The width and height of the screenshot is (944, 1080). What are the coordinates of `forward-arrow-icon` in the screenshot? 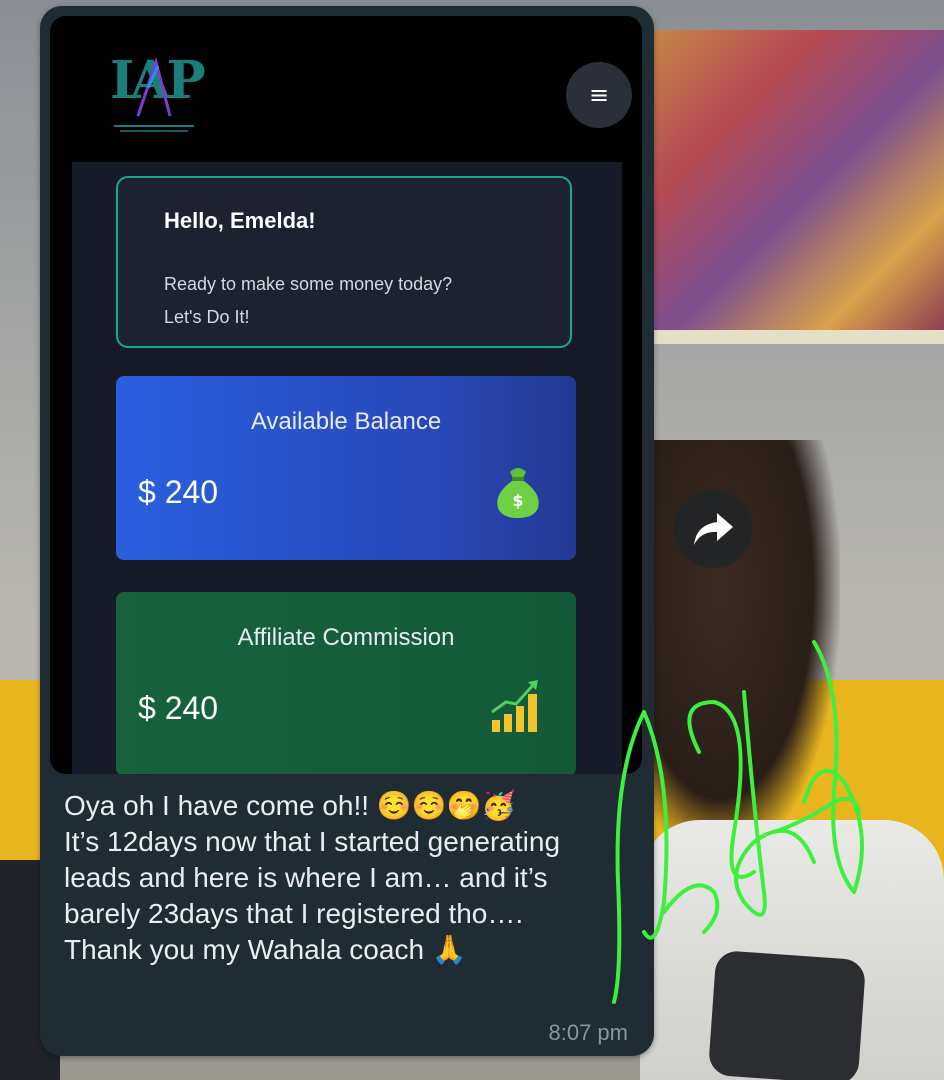 It's located at (713, 529).